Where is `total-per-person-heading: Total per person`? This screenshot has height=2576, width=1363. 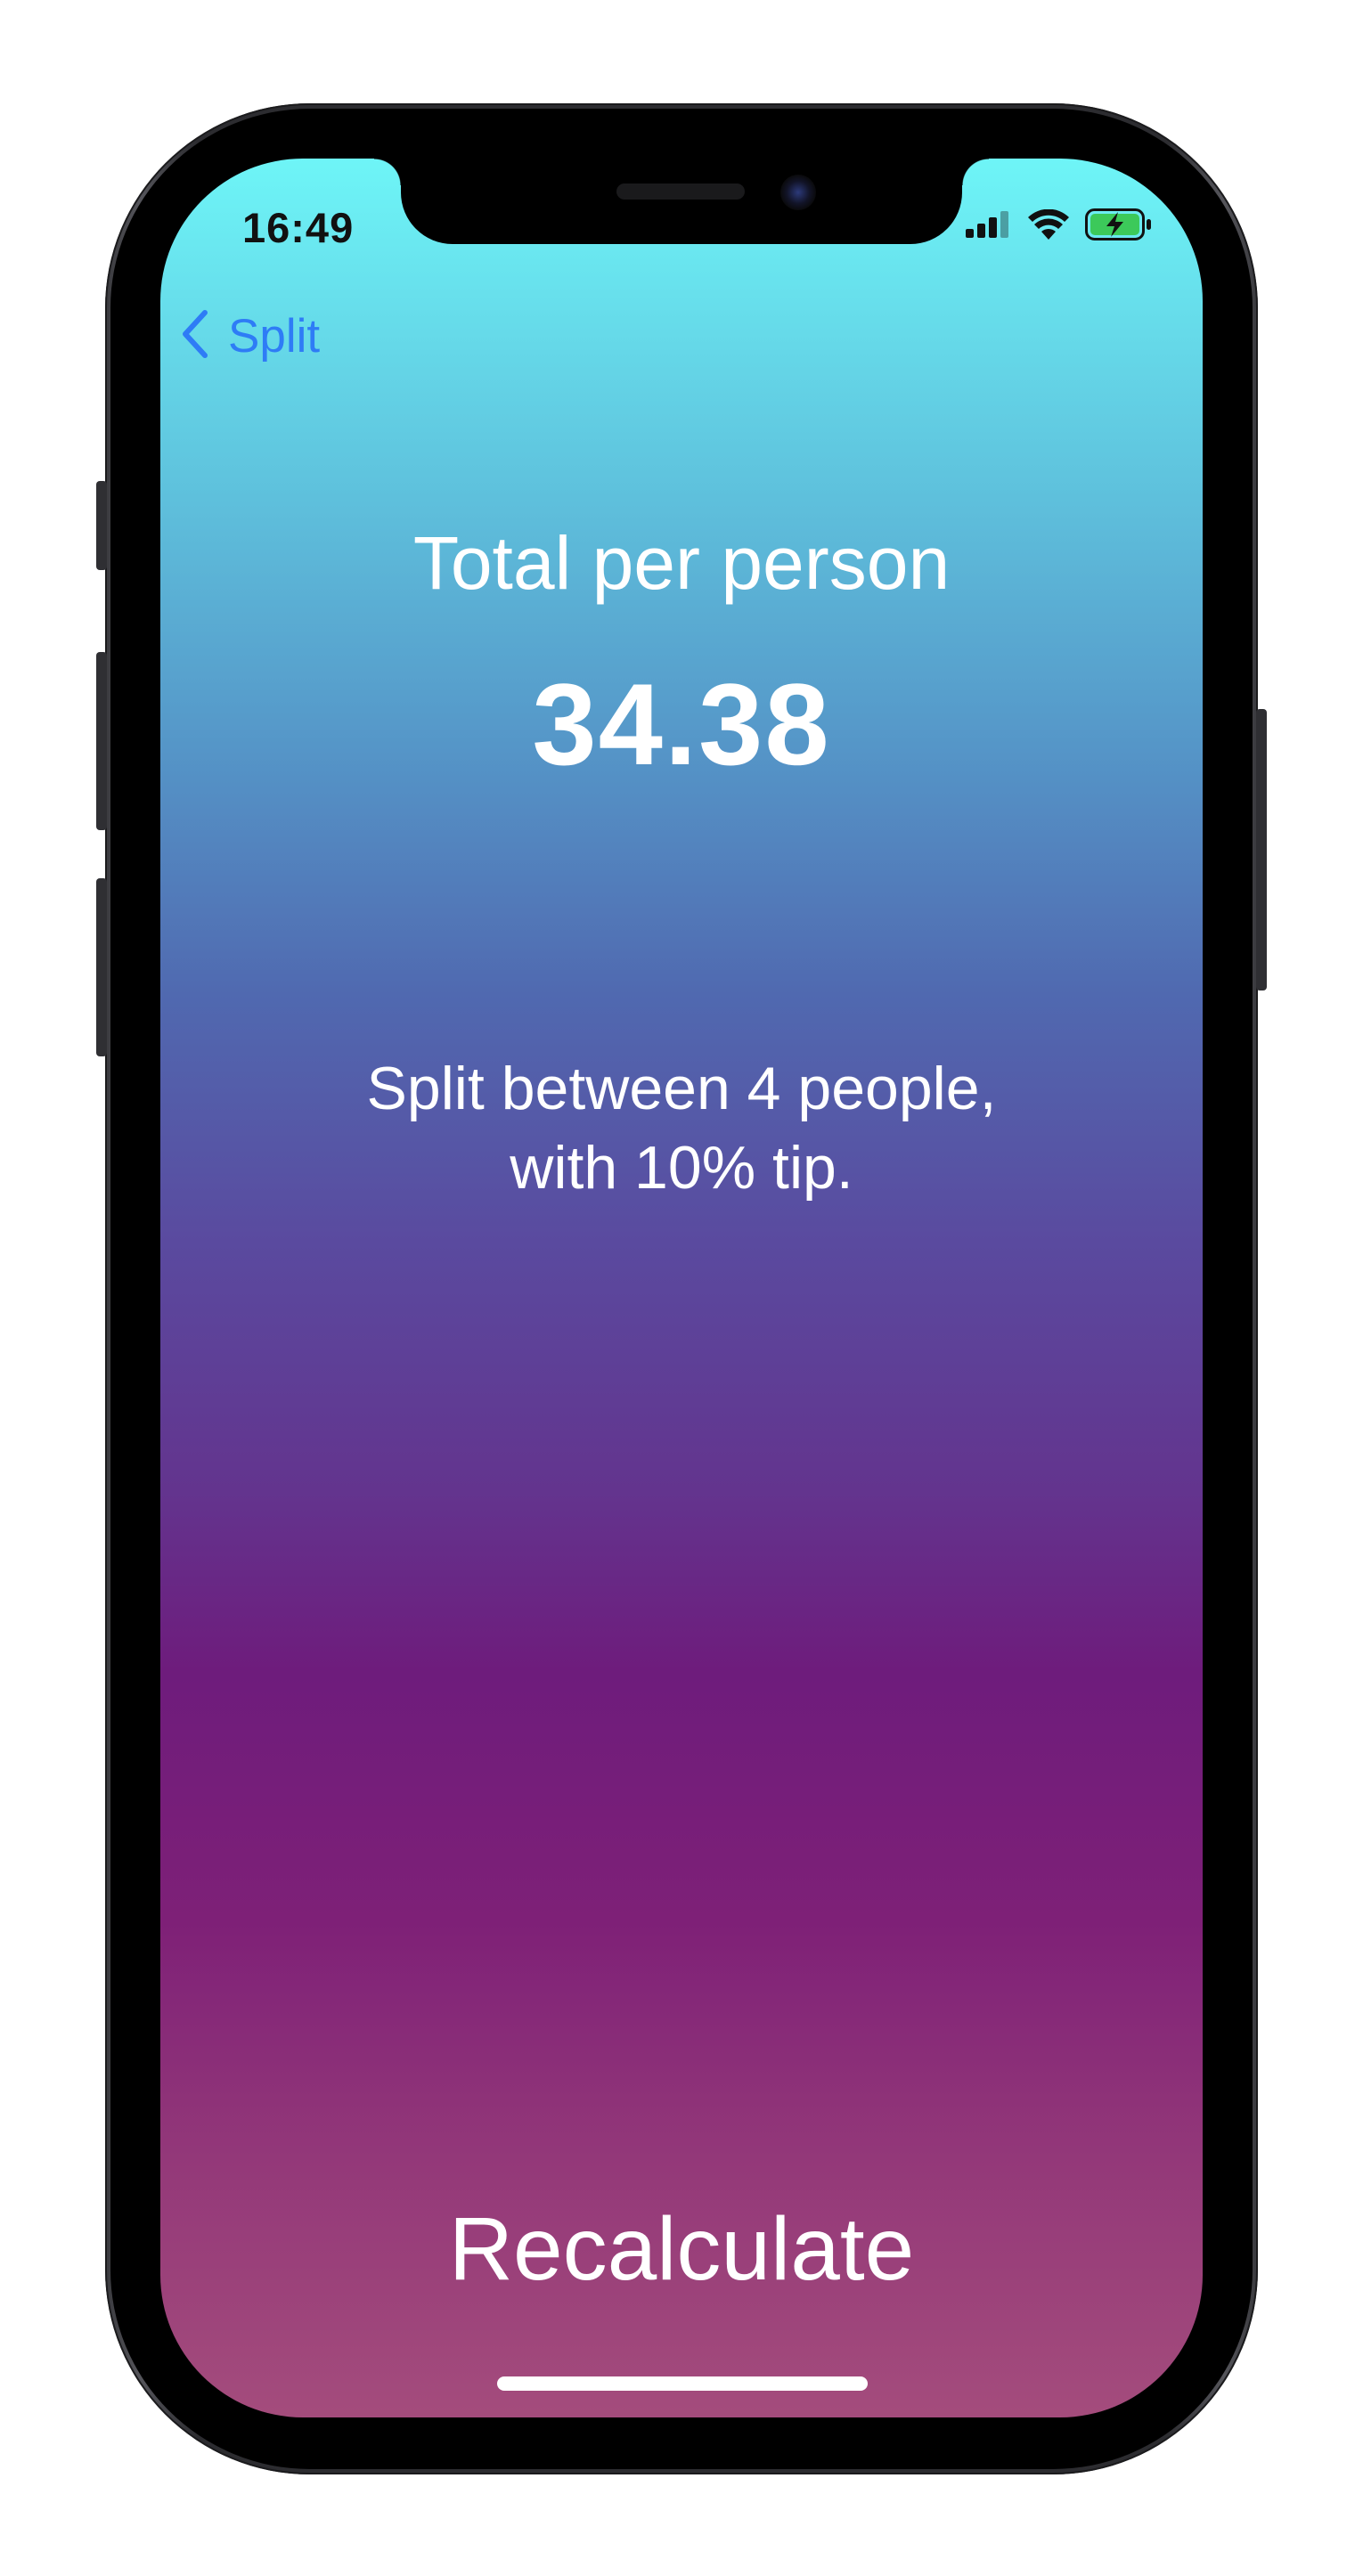
total-per-person-heading: Total per person is located at coordinates (681, 563).